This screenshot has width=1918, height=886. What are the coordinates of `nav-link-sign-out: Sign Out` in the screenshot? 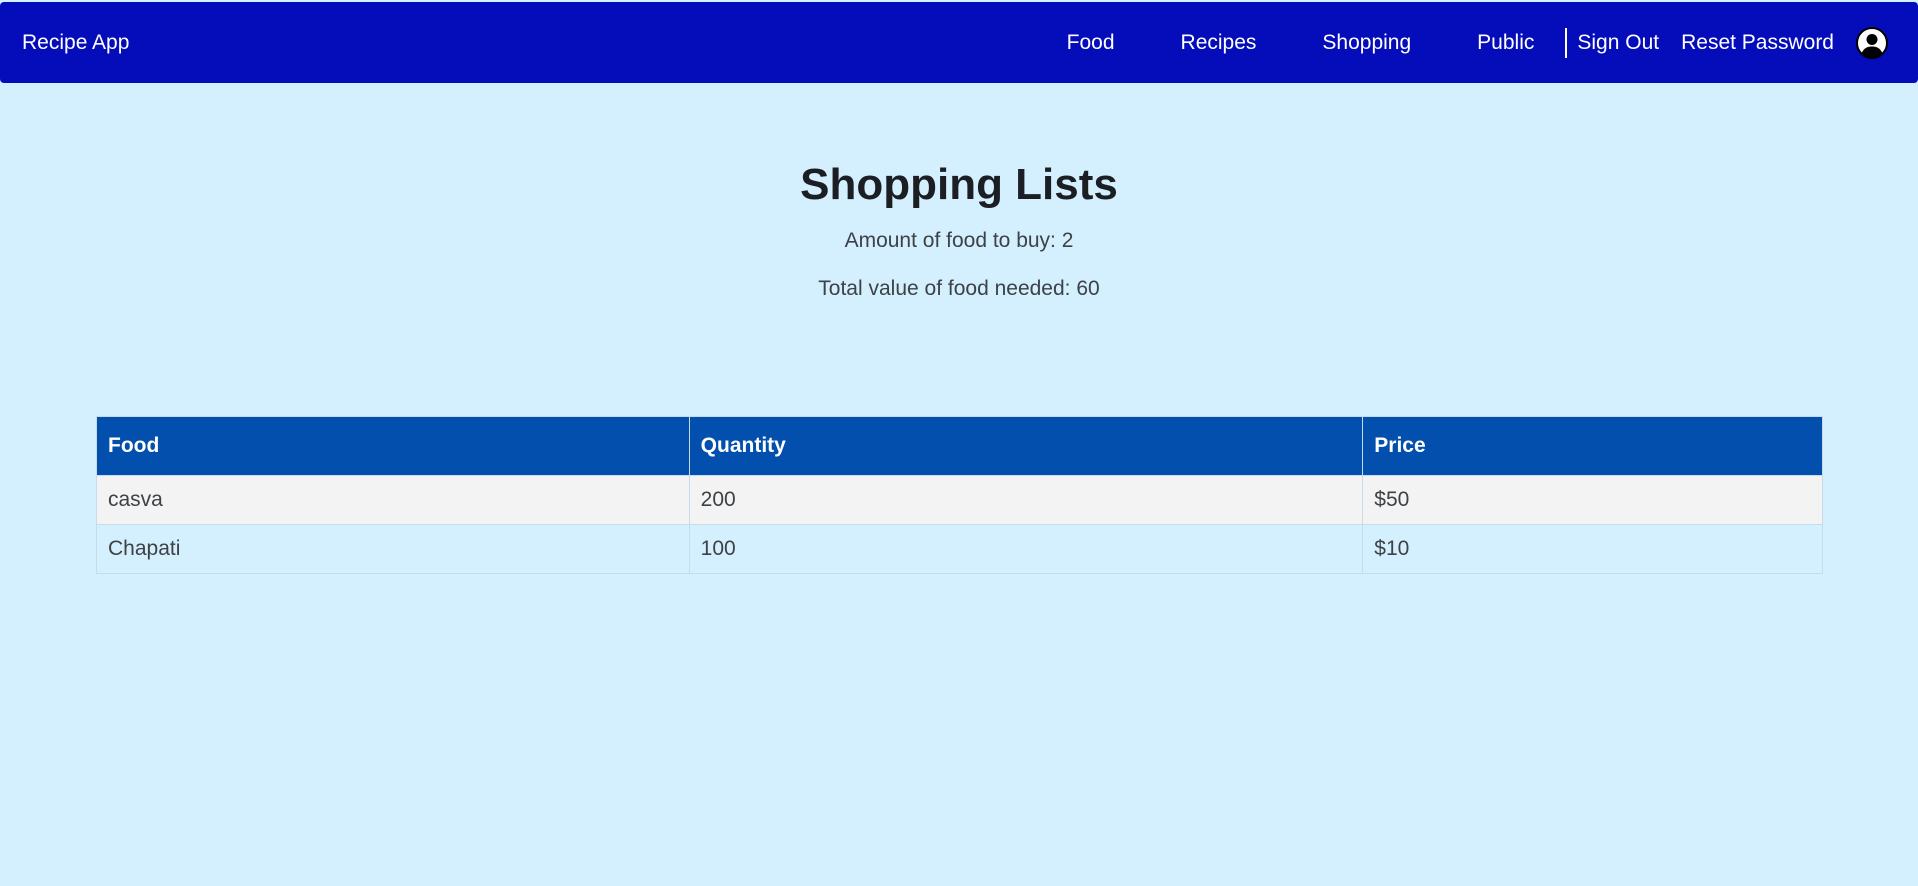 It's located at (1618, 43).